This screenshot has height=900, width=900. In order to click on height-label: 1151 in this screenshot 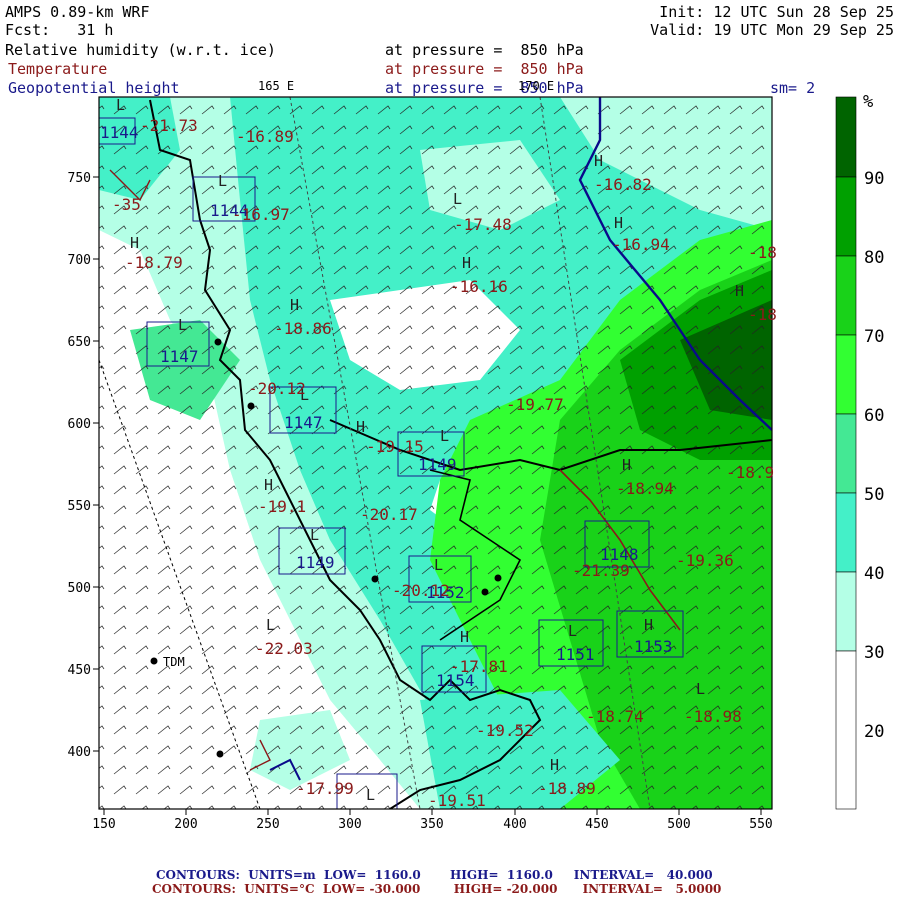, I will do `click(575, 654)`.